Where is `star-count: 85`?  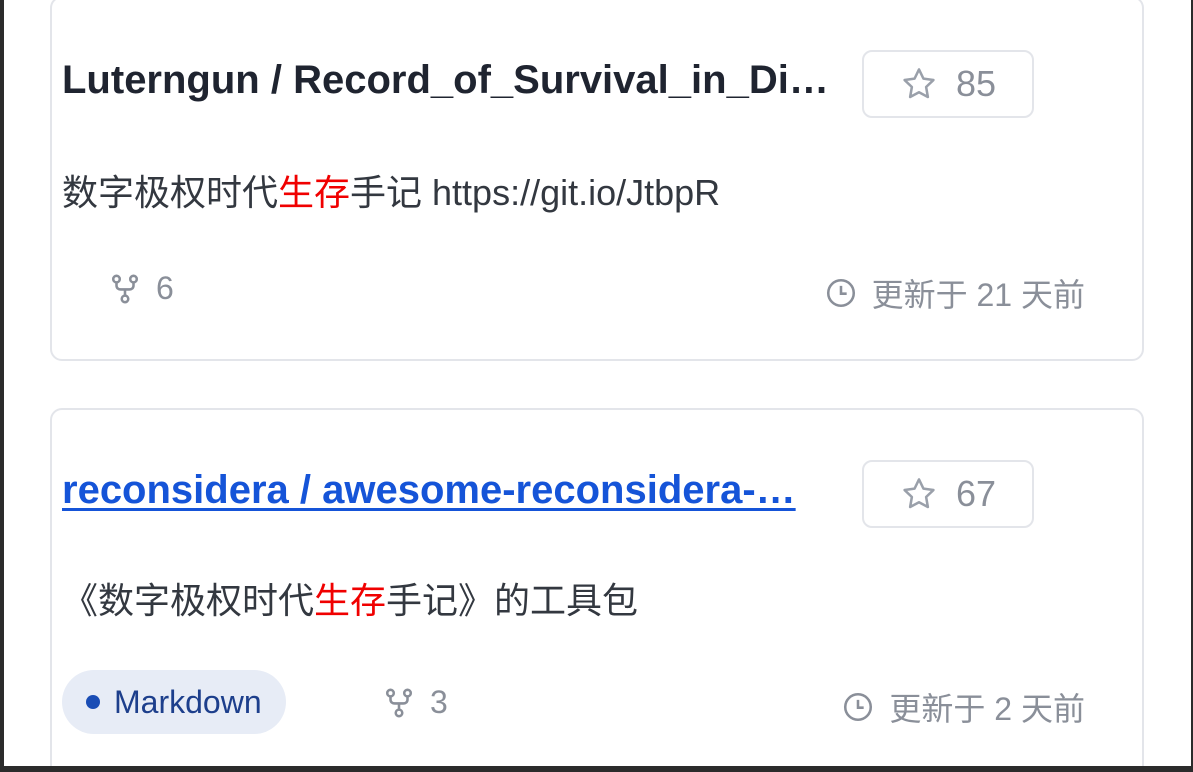 star-count: 85 is located at coordinates (976, 83).